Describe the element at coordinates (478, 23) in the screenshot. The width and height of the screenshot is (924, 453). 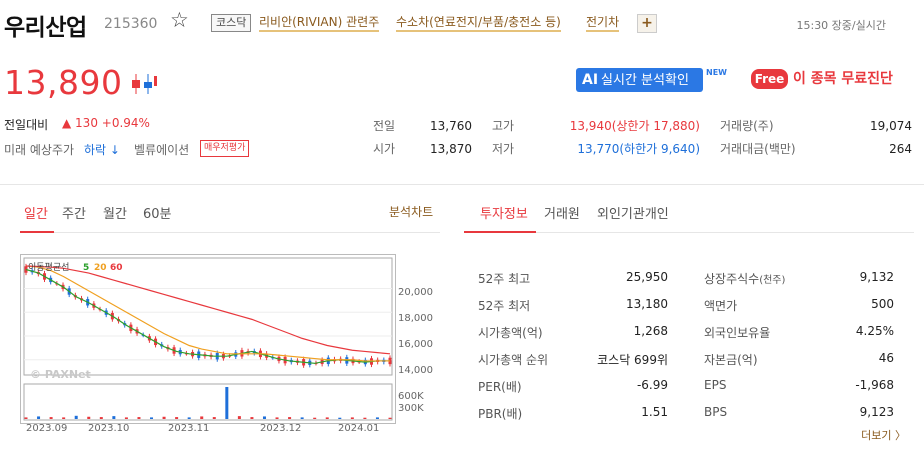
I see `theme-link-hydrogen-car: 수소차(연료전지/부품/충전소 등)` at that location.